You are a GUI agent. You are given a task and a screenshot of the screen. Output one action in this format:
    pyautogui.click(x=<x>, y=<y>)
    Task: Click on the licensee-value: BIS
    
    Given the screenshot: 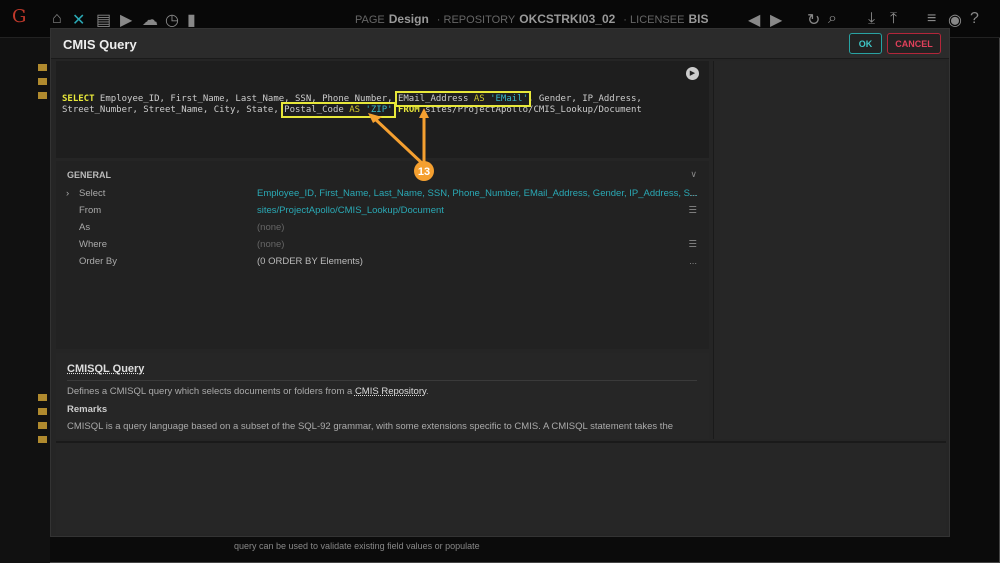 What is the action you would take?
    pyautogui.click(x=698, y=19)
    